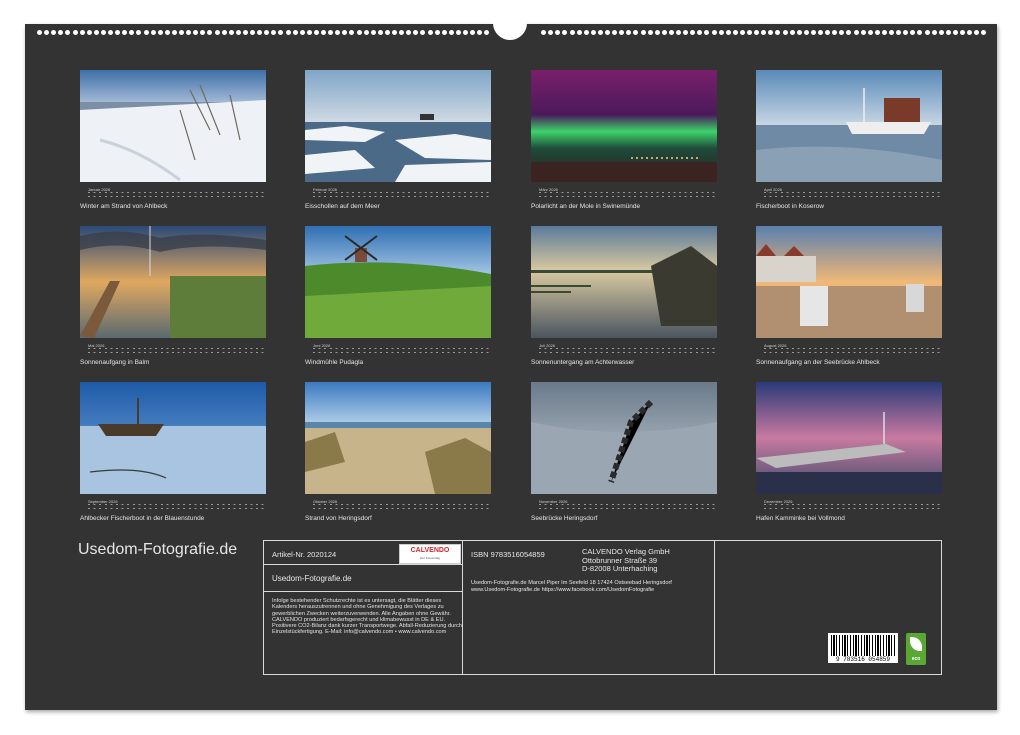 The width and height of the screenshot is (1020, 735). I want to click on photo-boat-blue-hour, so click(173, 438).